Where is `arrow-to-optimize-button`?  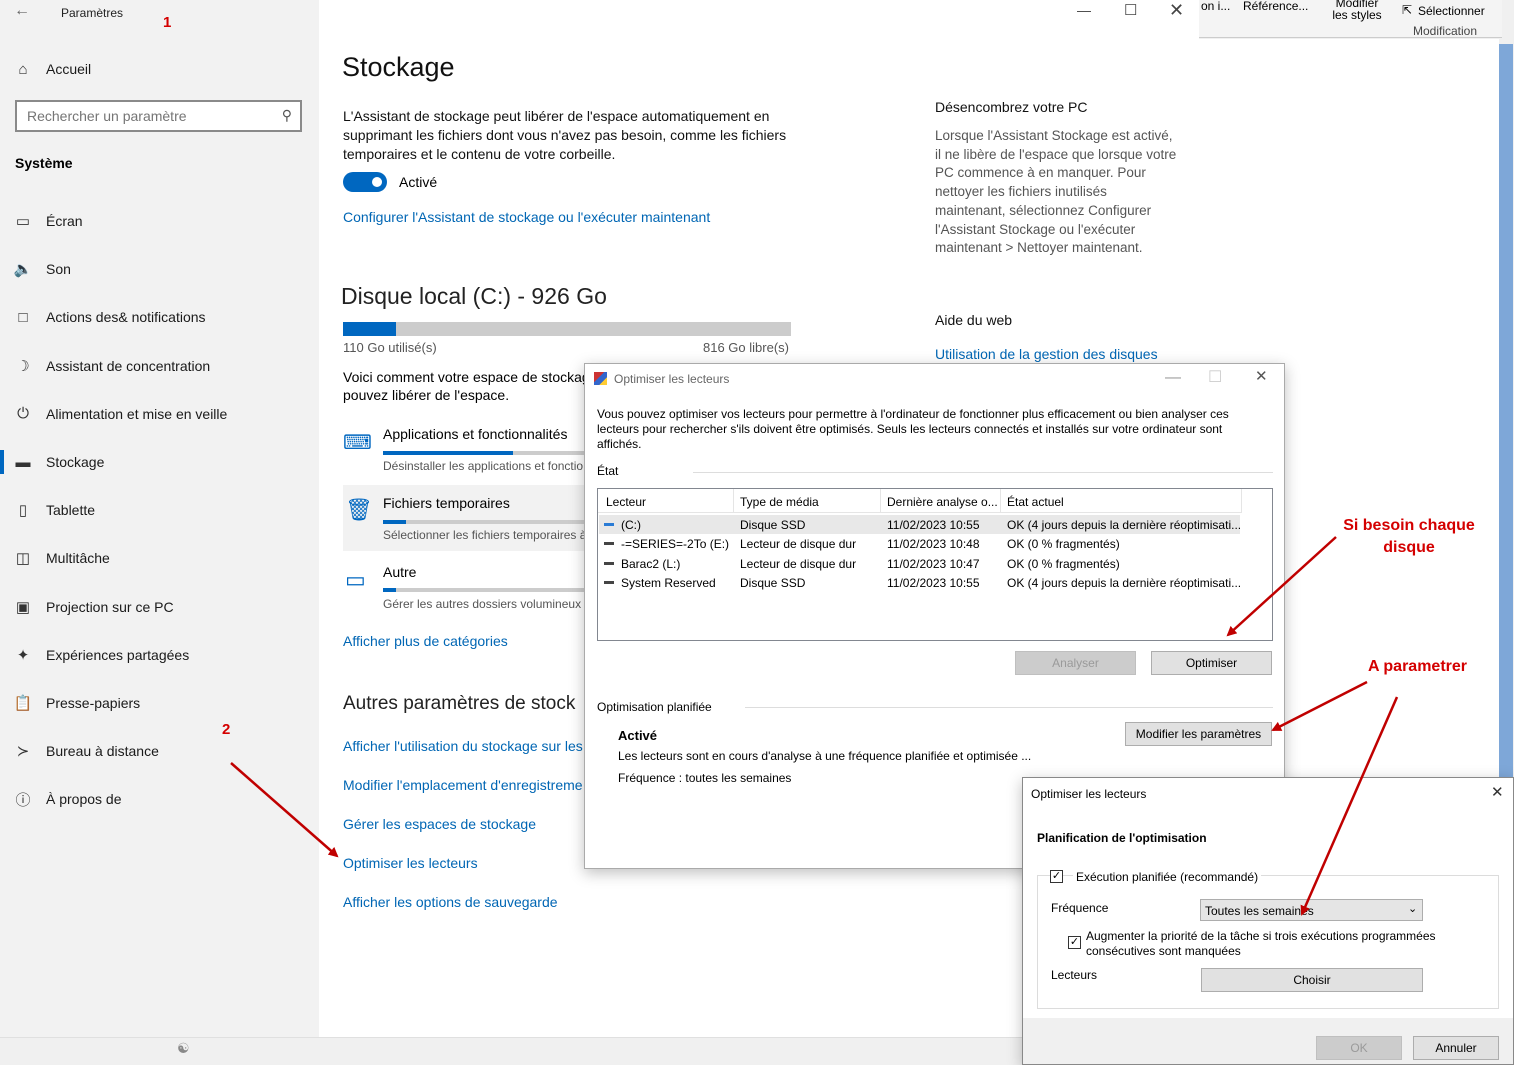
arrow-to-optimize-button is located at coordinates (1281, 586).